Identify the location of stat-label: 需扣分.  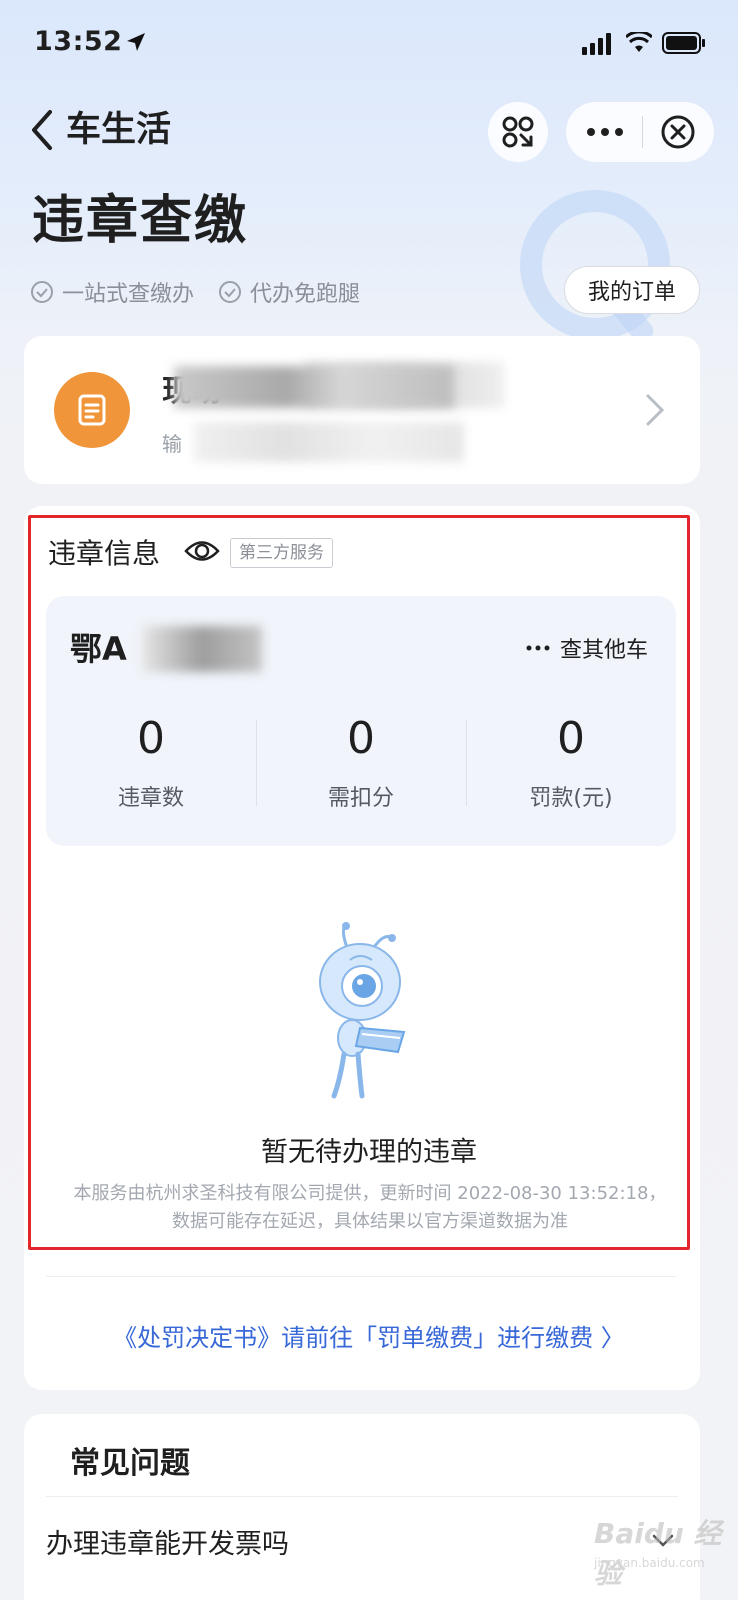
(360, 798).